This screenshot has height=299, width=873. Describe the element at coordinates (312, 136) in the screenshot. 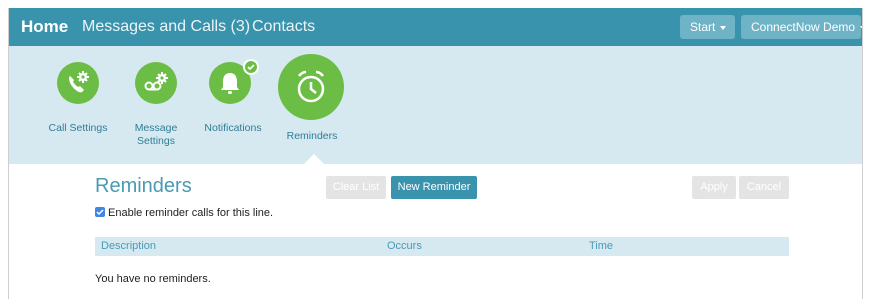

I see `tile-label: Reminders` at that location.